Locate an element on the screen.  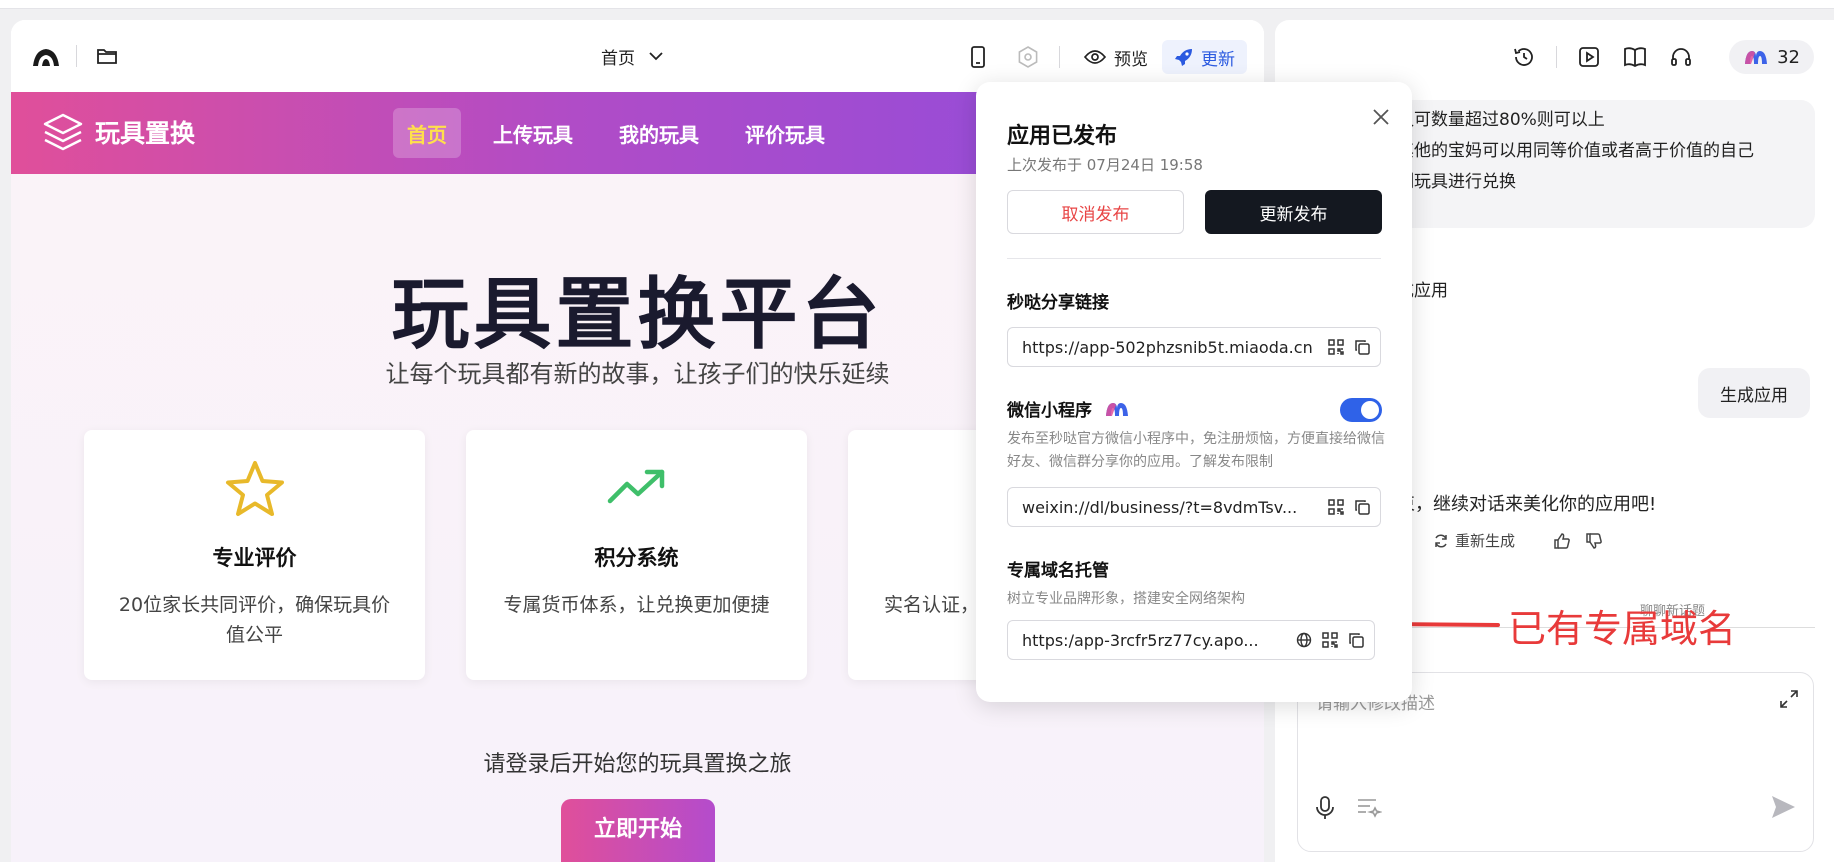
mobile-view-button is located at coordinates (978, 57).